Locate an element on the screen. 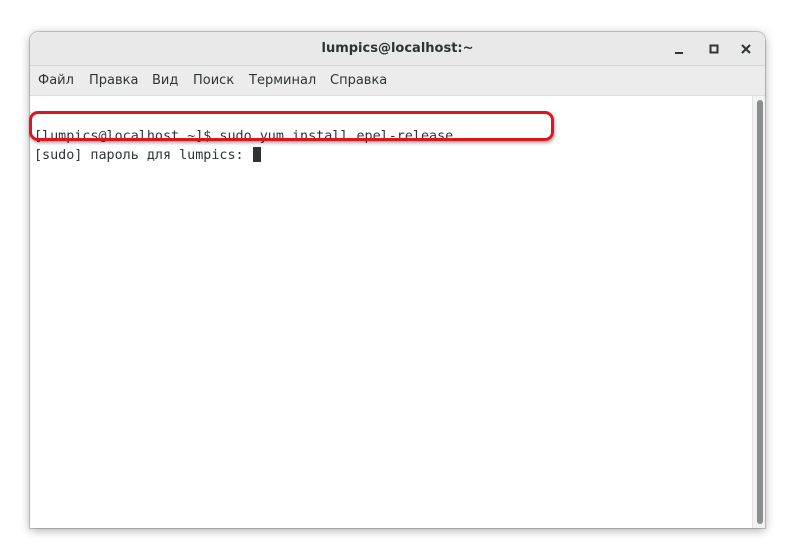  vertical-scrollbar is located at coordinates (758, 312).